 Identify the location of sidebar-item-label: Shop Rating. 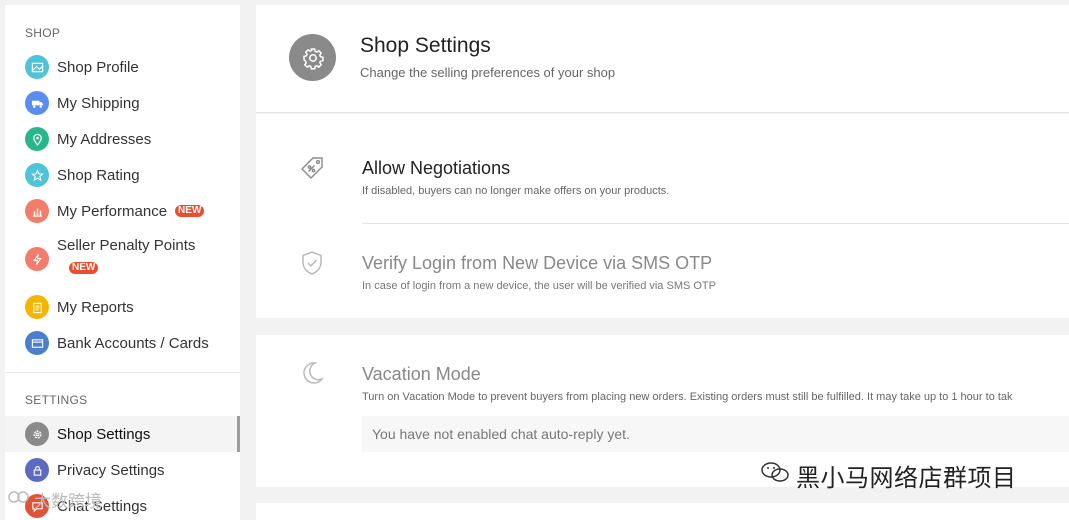
(98, 175).